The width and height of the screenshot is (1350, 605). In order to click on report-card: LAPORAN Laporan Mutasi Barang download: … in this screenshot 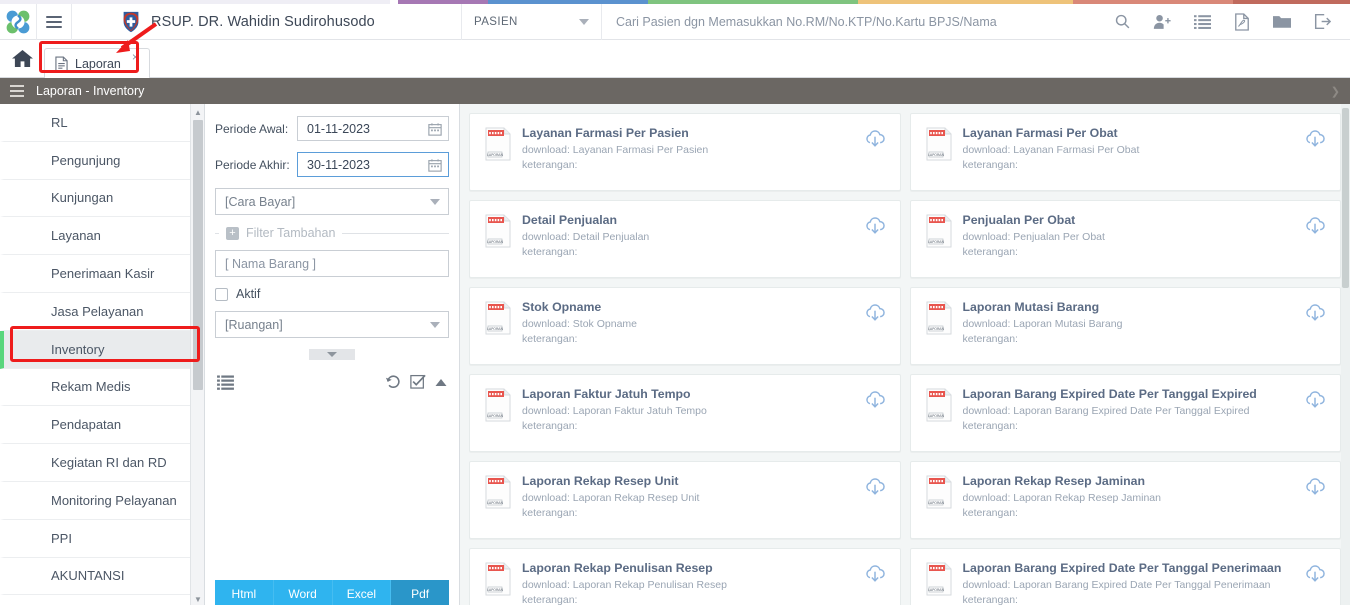, I will do `click(1125, 326)`.